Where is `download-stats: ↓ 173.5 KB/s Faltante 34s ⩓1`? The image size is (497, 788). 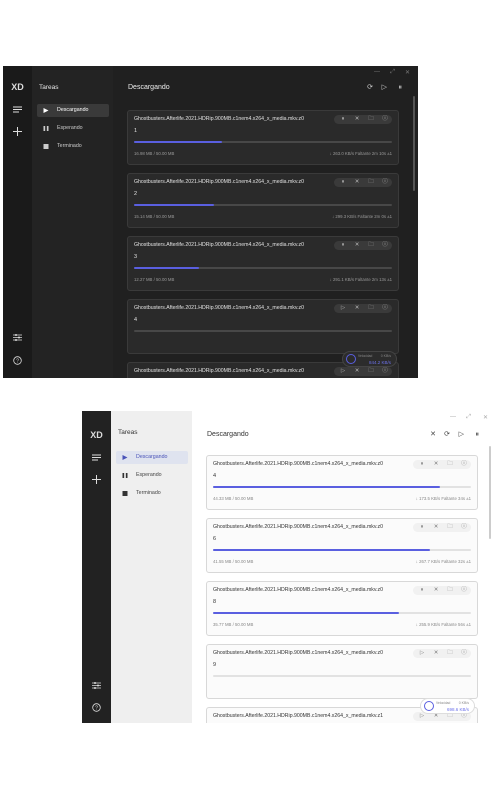 download-stats: ↓ 173.5 KB/s Faltante 34s ⩓1 is located at coordinates (443, 498).